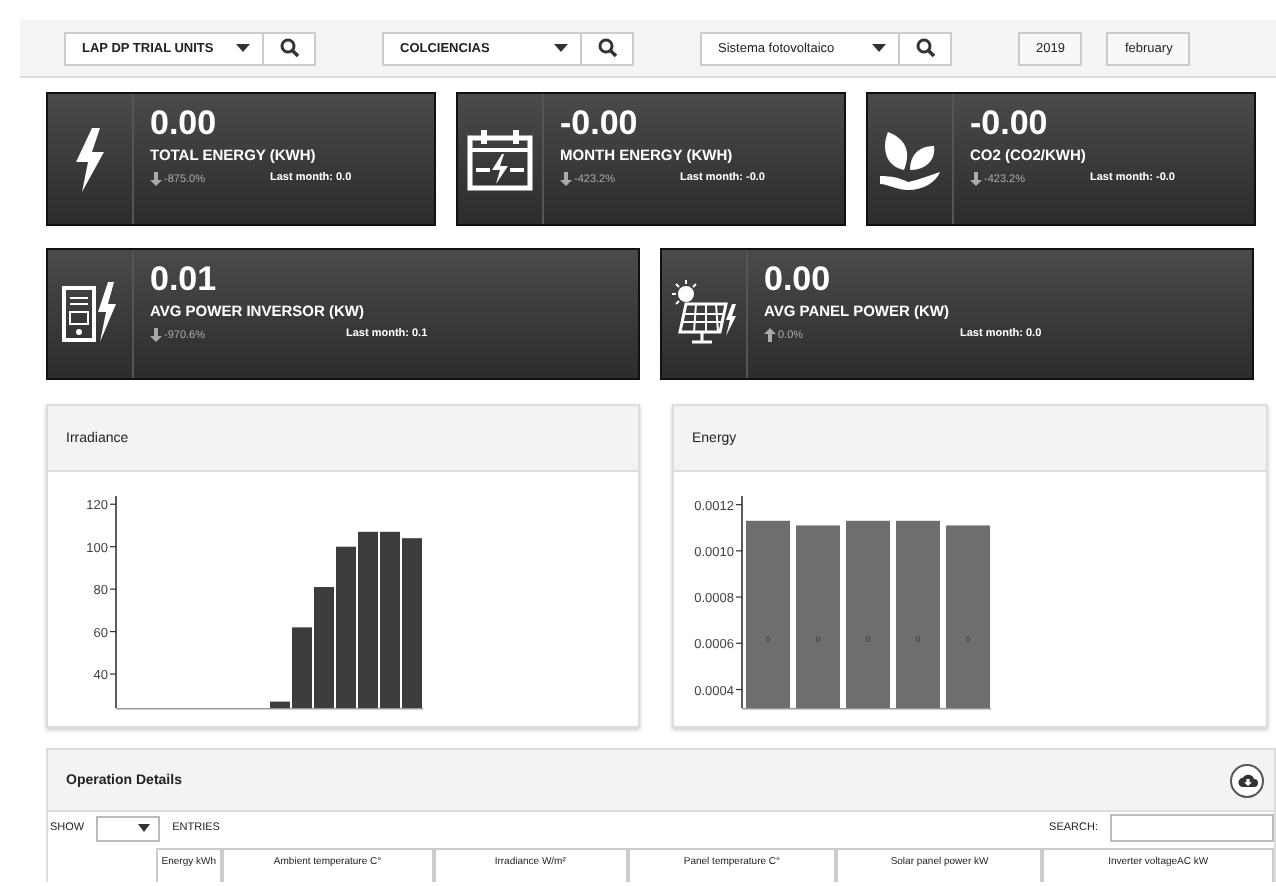 The width and height of the screenshot is (1276, 886). I want to click on download-button, so click(1247, 780).